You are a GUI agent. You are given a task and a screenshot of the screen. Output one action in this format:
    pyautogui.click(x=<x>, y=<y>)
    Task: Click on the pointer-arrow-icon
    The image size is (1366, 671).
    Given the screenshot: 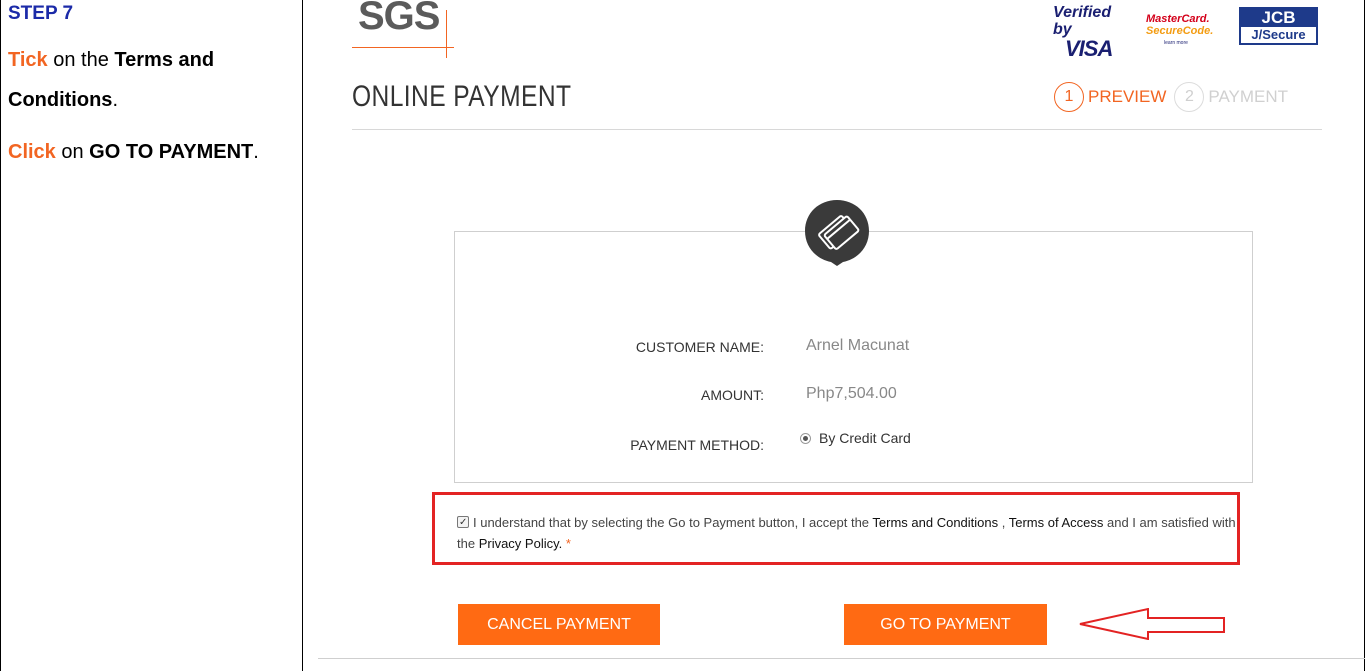 What is the action you would take?
    pyautogui.click(x=1152, y=624)
    